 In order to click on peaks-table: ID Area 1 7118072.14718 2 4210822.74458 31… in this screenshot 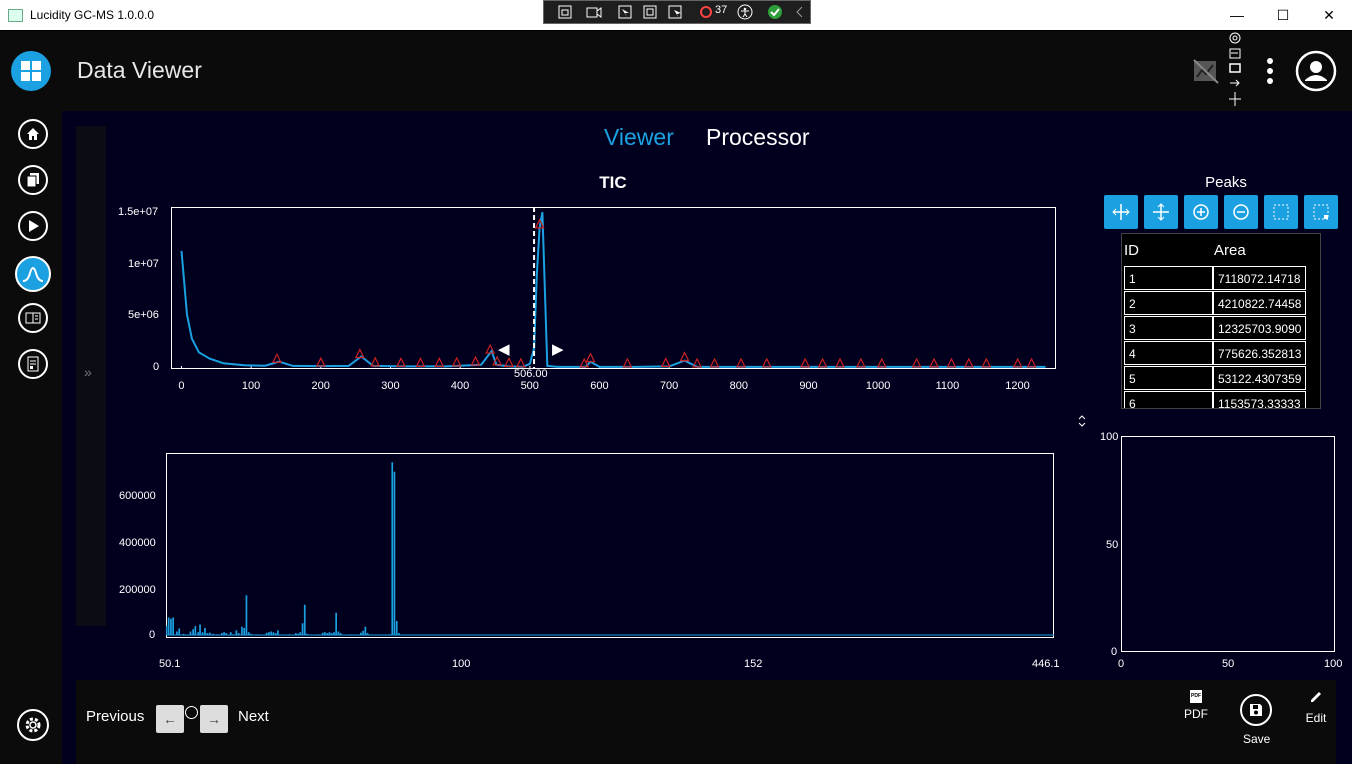, I will do `click(1221, 321)`.